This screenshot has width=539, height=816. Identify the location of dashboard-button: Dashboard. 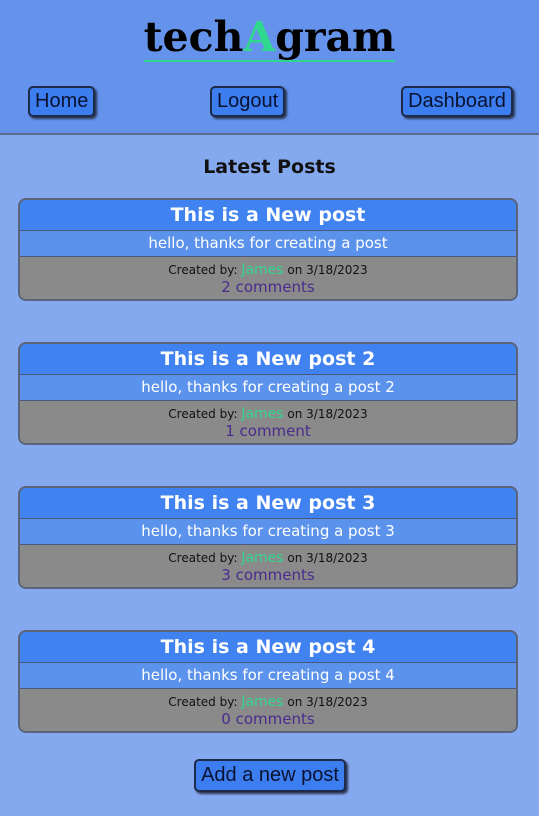
(457, 101).